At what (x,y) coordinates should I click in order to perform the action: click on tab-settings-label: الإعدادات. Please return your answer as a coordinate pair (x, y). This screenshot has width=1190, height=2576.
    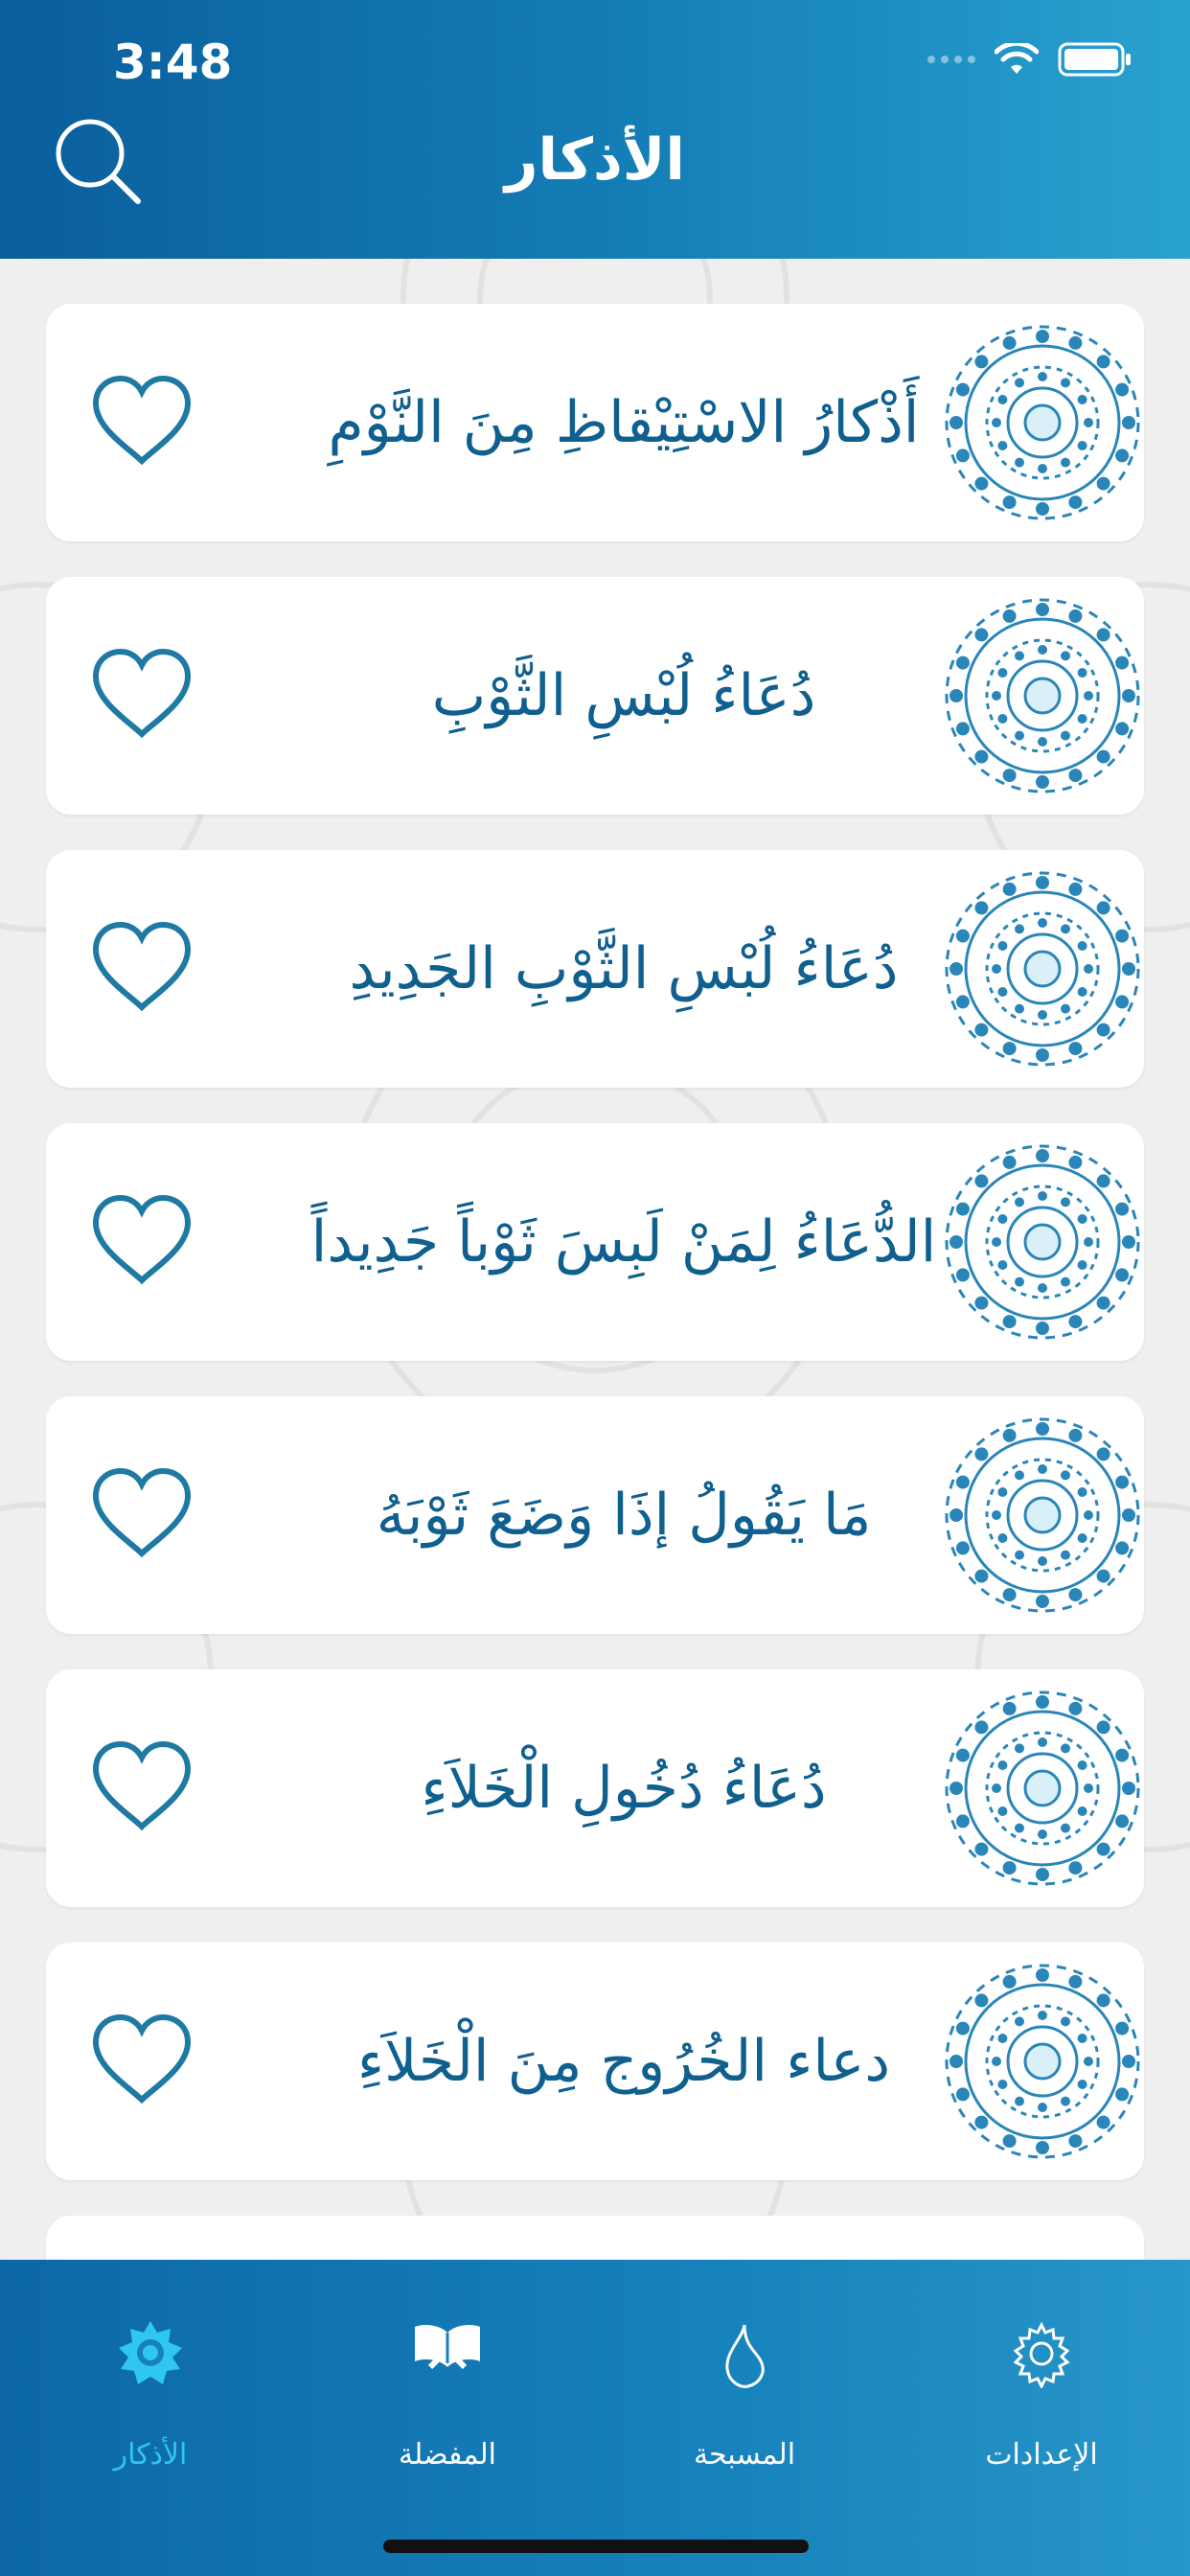
    Looking at the image, I should click on (1041, 2455).